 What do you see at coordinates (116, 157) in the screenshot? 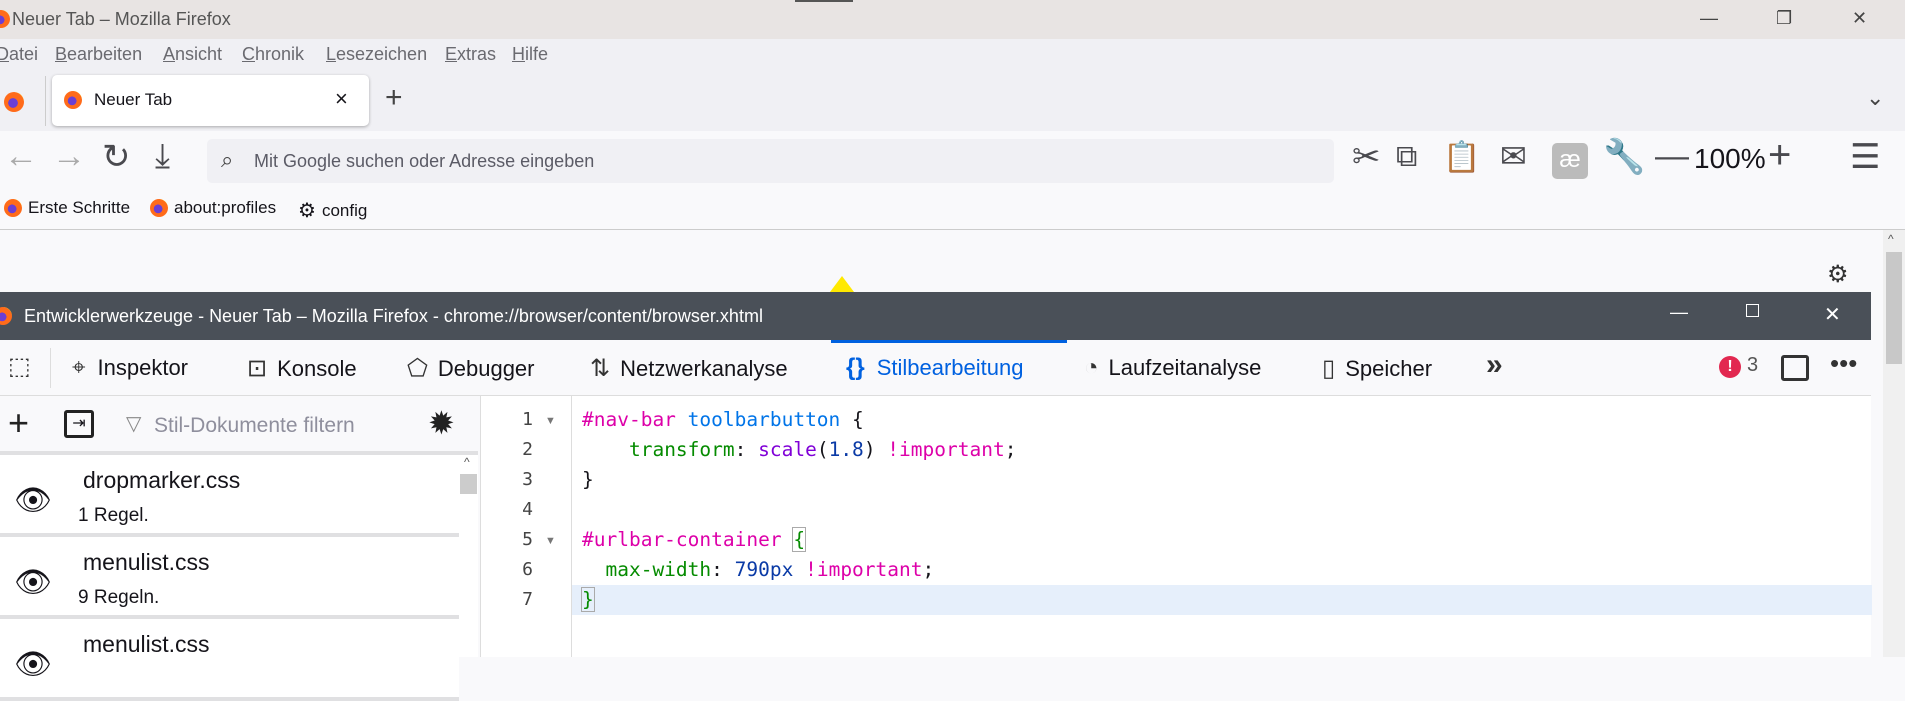
I see `reload-icon: ↻` at bounding box center [116, 157].